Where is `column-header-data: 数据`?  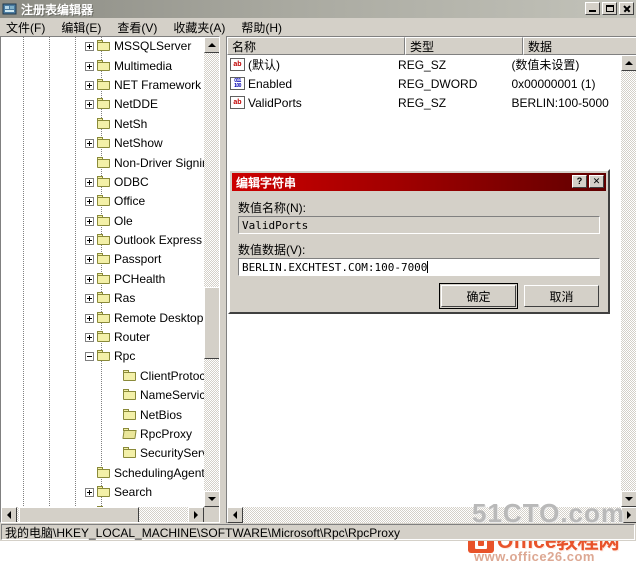
column-header-data: 数据 is located at coordinates (579, 46).